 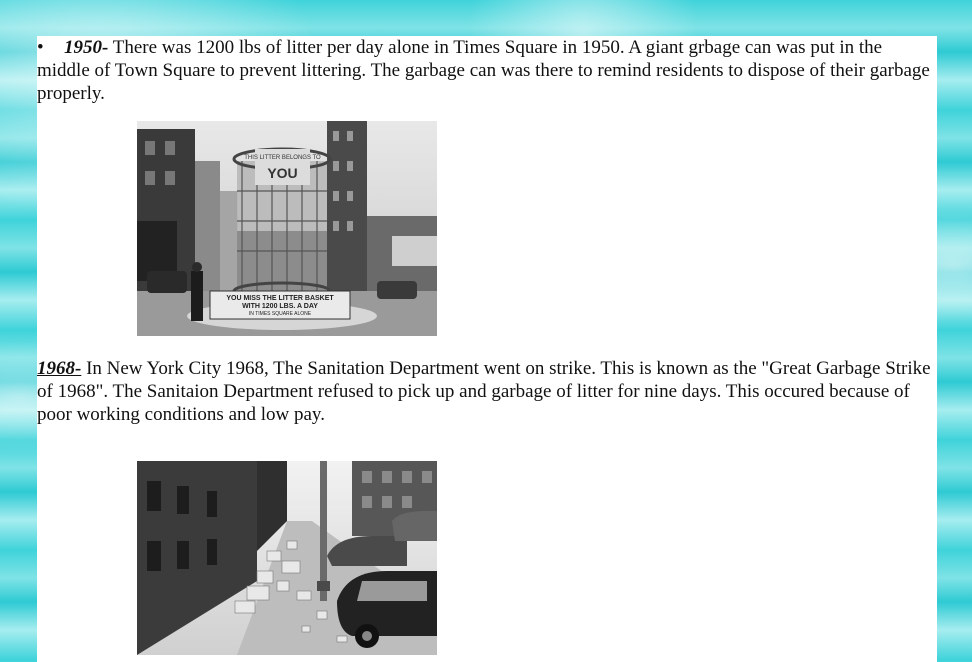 I want to click on garbage-strike-street-photo, so click(x=287, y=558).